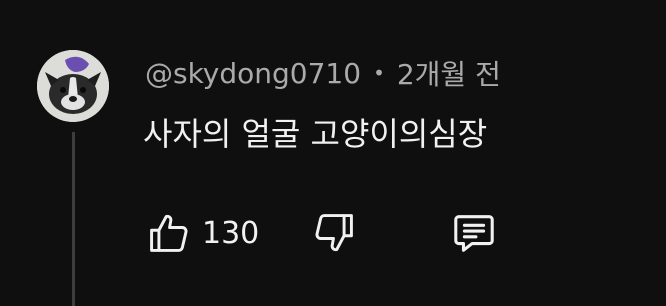 This screenshot has width=666, height=306. I want to click on avatar, so click(73, 86).